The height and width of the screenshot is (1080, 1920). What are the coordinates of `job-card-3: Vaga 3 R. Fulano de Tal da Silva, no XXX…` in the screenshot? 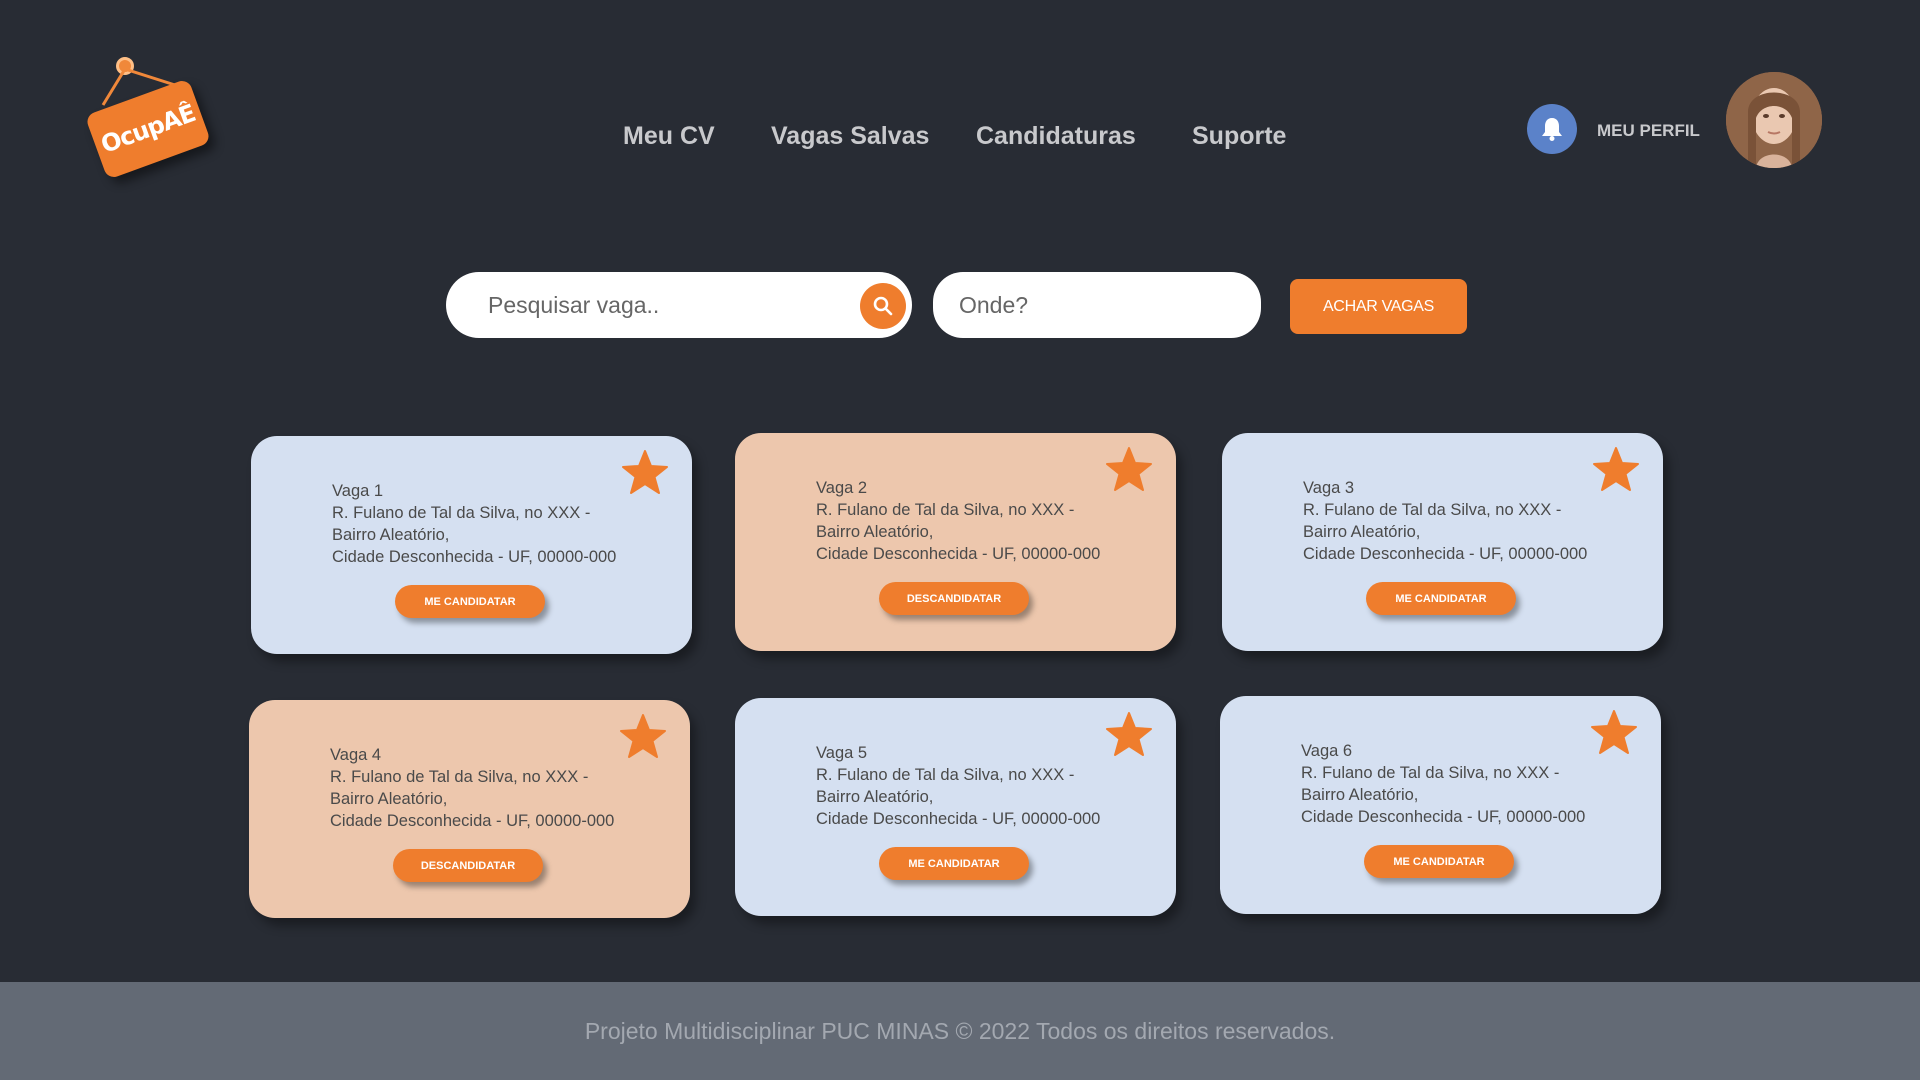 It's located at (1442, 542).